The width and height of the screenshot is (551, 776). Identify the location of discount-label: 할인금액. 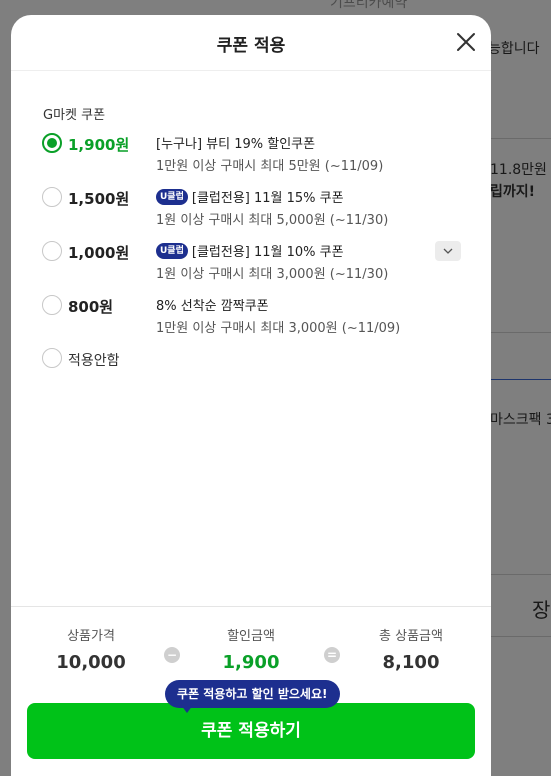
(251, 636).